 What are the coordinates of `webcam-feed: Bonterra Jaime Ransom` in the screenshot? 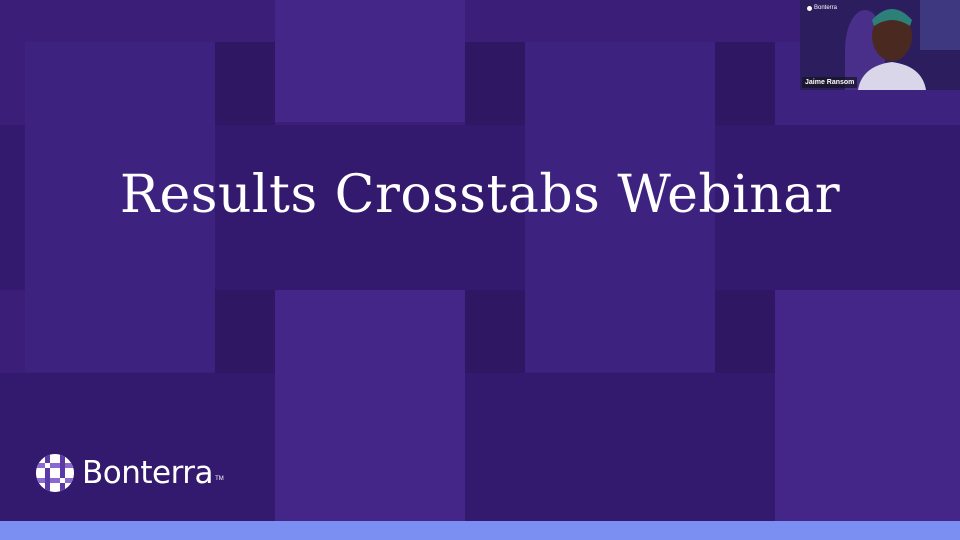 It's located at (880, 45).